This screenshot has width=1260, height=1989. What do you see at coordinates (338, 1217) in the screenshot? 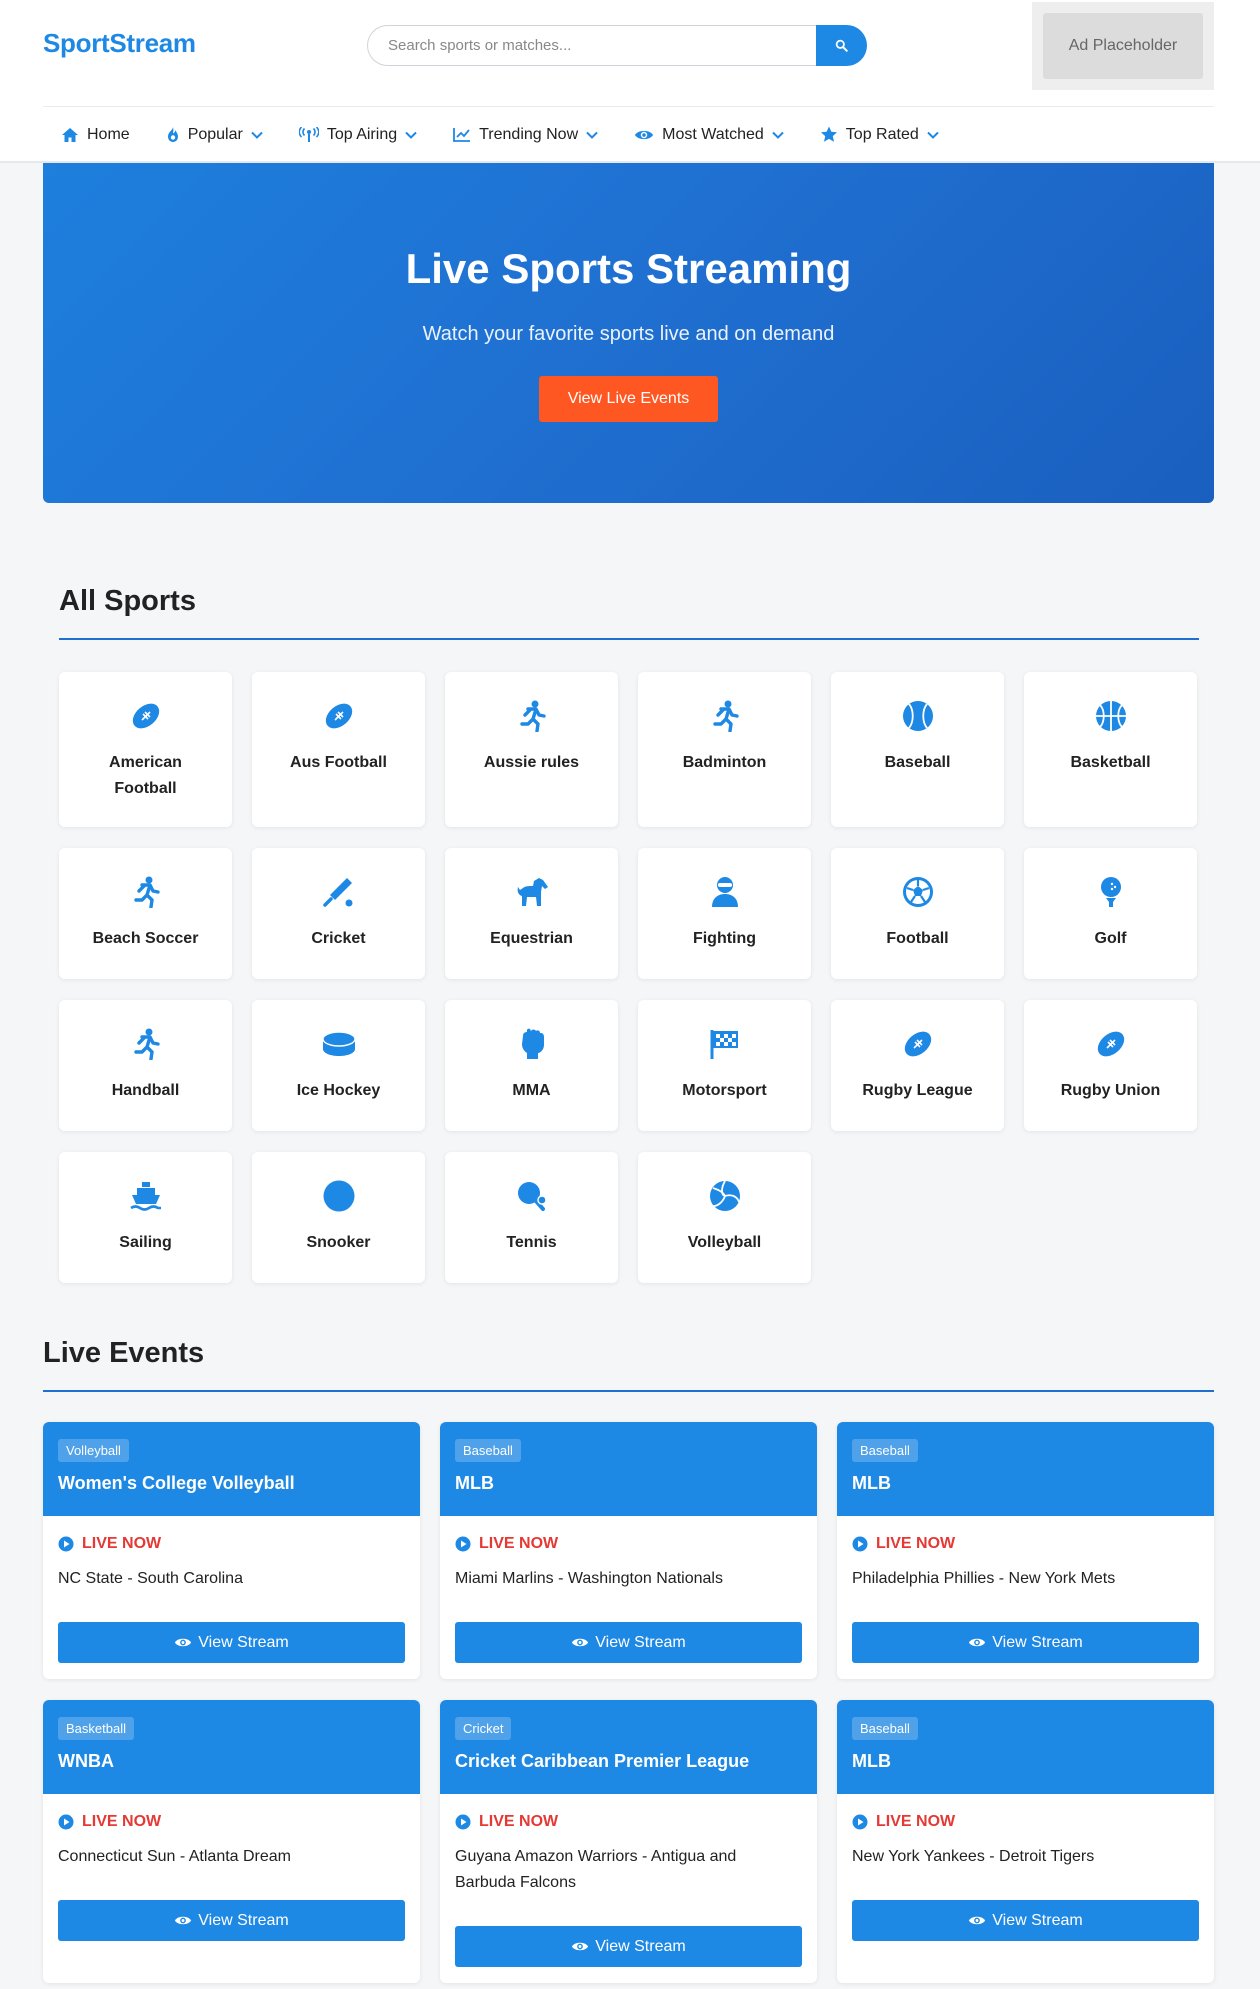
I see `sport-card-snooker: Snooker` at bounding box center [338, 1217].